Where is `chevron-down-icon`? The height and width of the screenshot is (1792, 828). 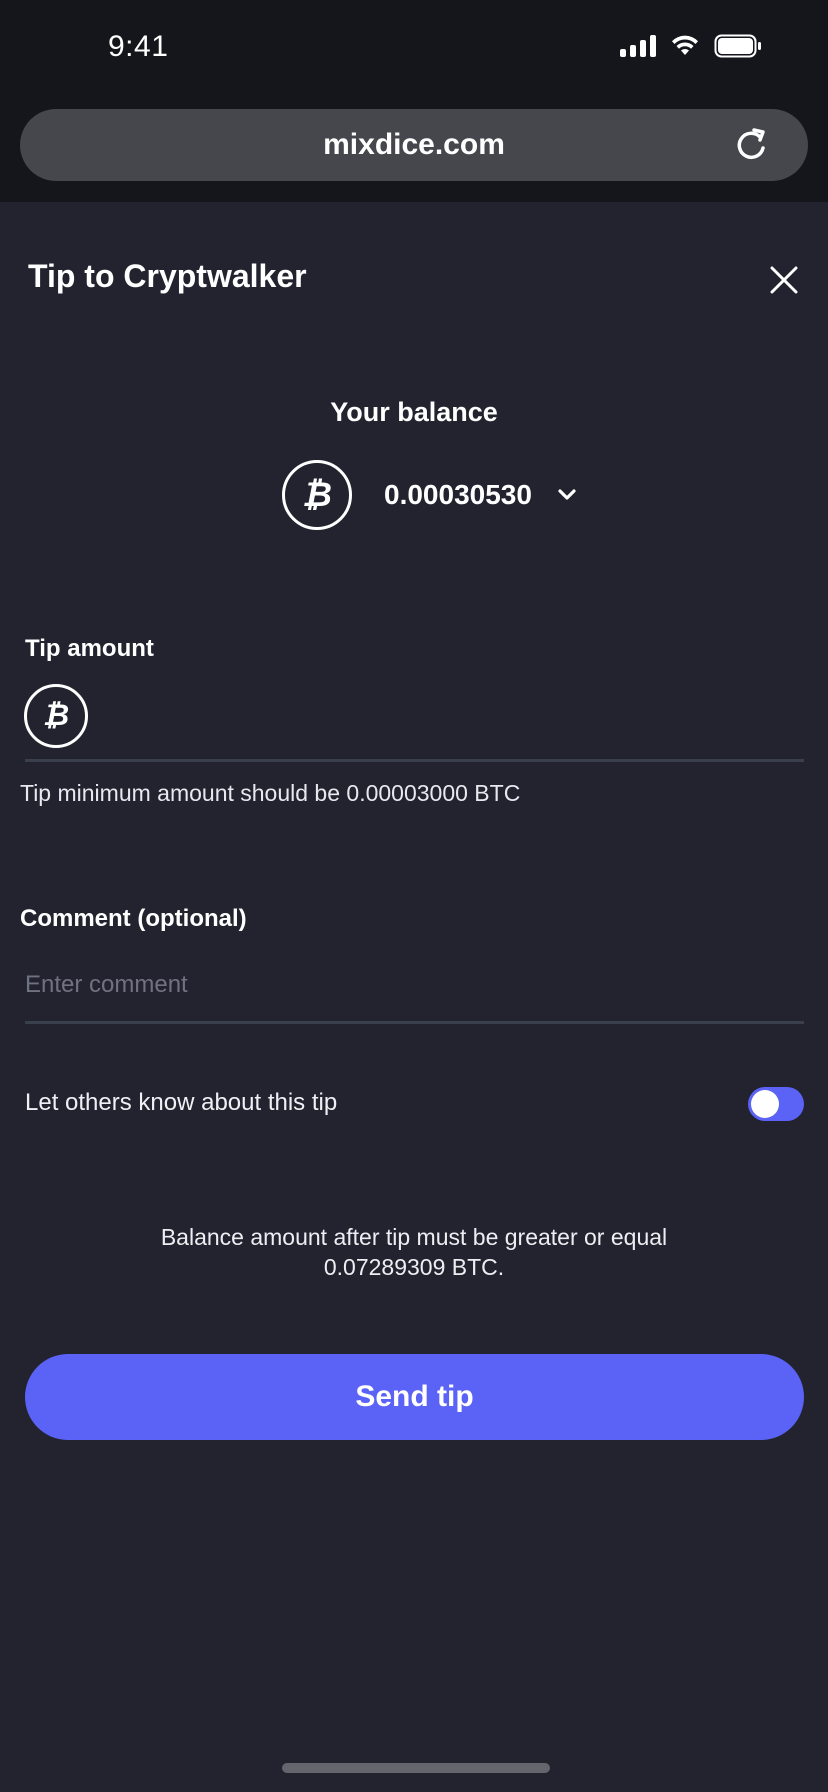
chevron-down-icon is located at coordinates (567, 495).